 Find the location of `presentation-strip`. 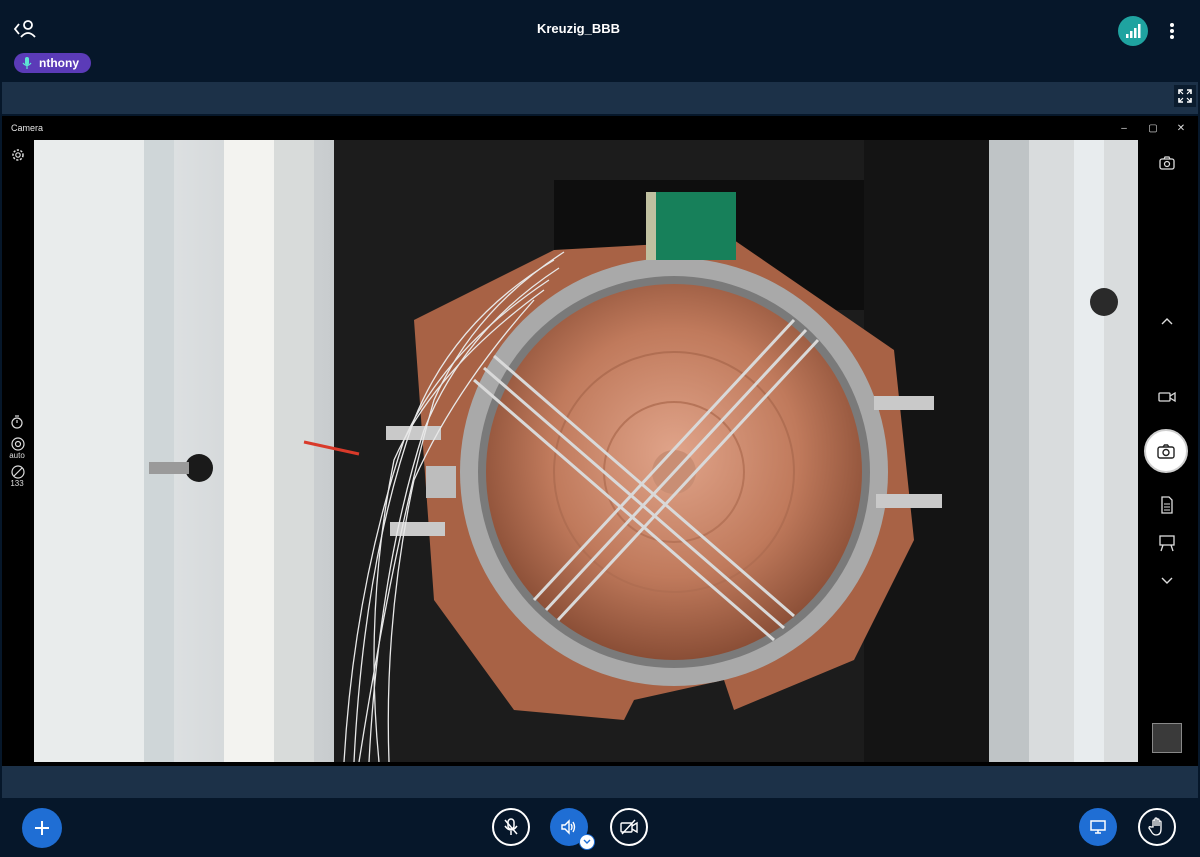

presentation-strip is located at coordinates (600, 98).